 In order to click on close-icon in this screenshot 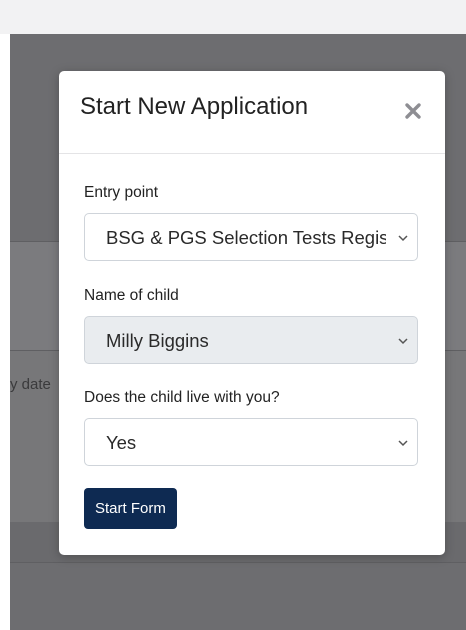, I will do `click(413, 111)`.